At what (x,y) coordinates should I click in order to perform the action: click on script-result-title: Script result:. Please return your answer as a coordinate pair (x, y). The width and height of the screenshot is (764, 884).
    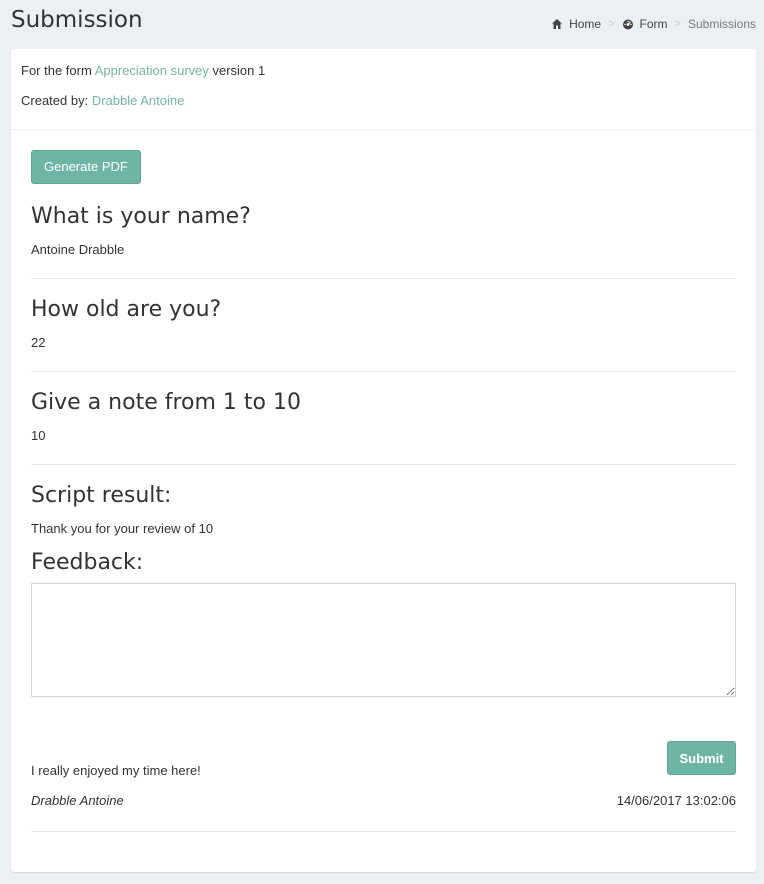
    Looking at the image, I should click on (101, 495).